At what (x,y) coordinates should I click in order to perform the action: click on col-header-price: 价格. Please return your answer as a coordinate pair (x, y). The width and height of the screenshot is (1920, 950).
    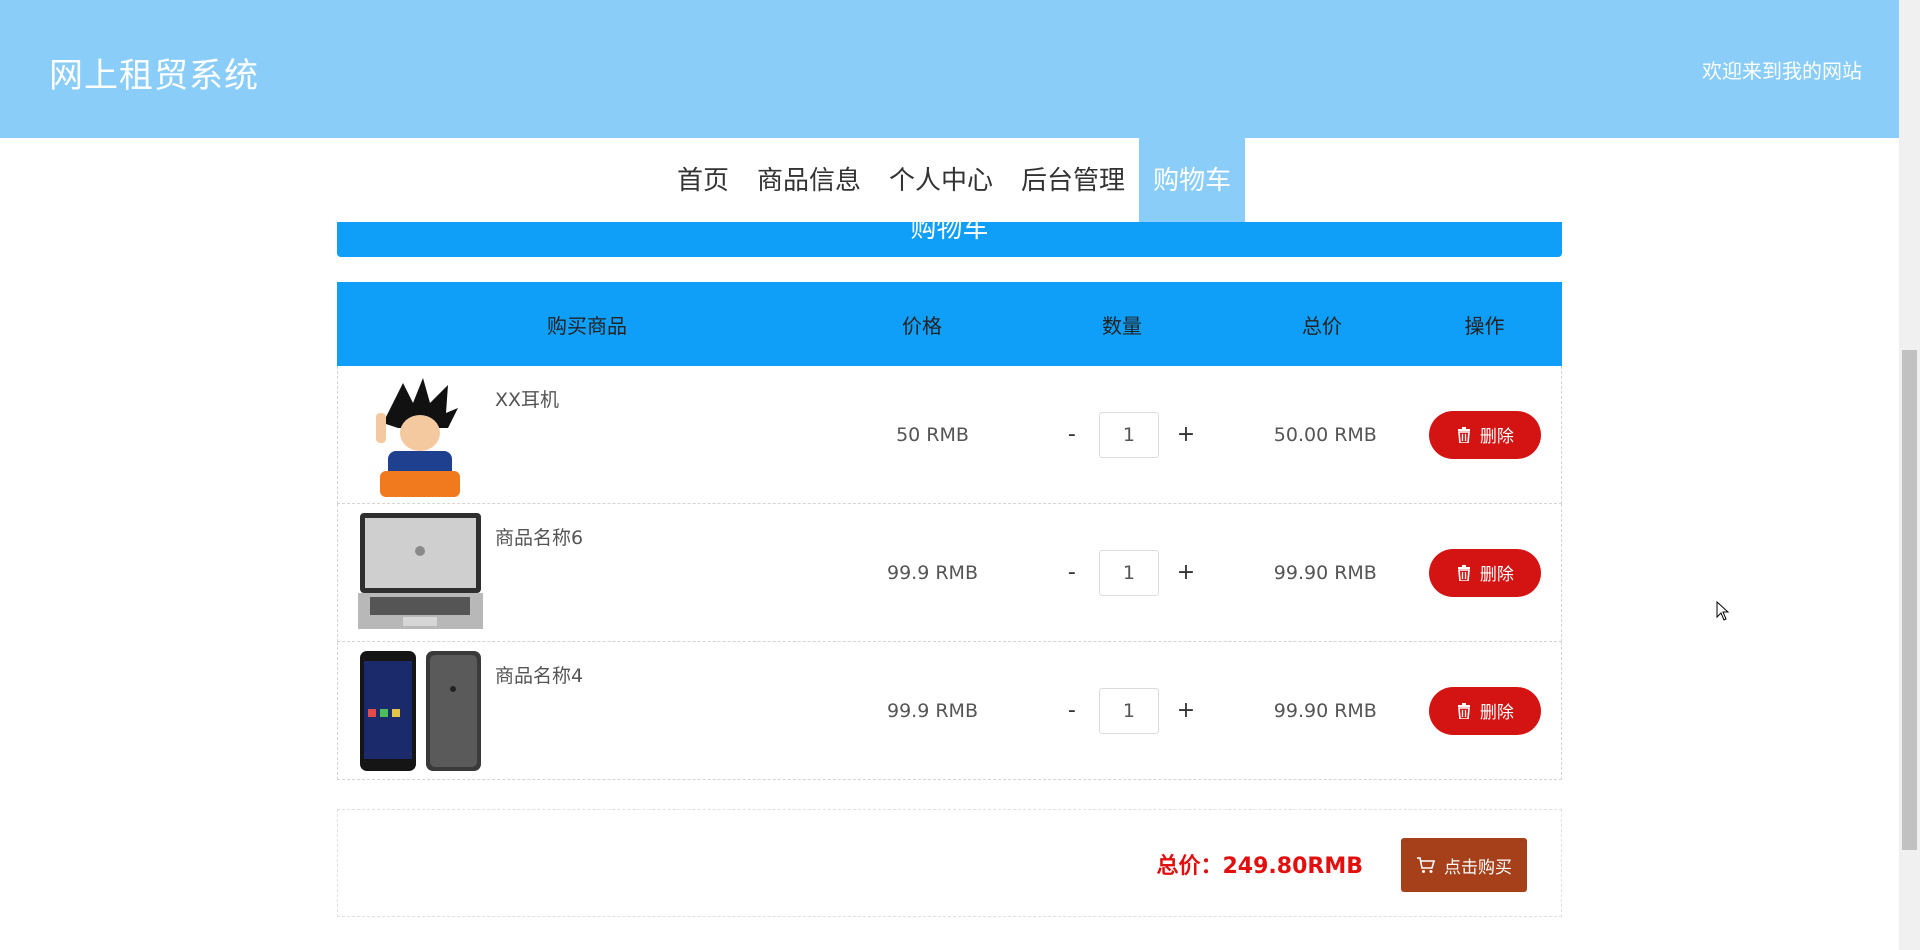
    Looking at the image, I should click on (922, 325).